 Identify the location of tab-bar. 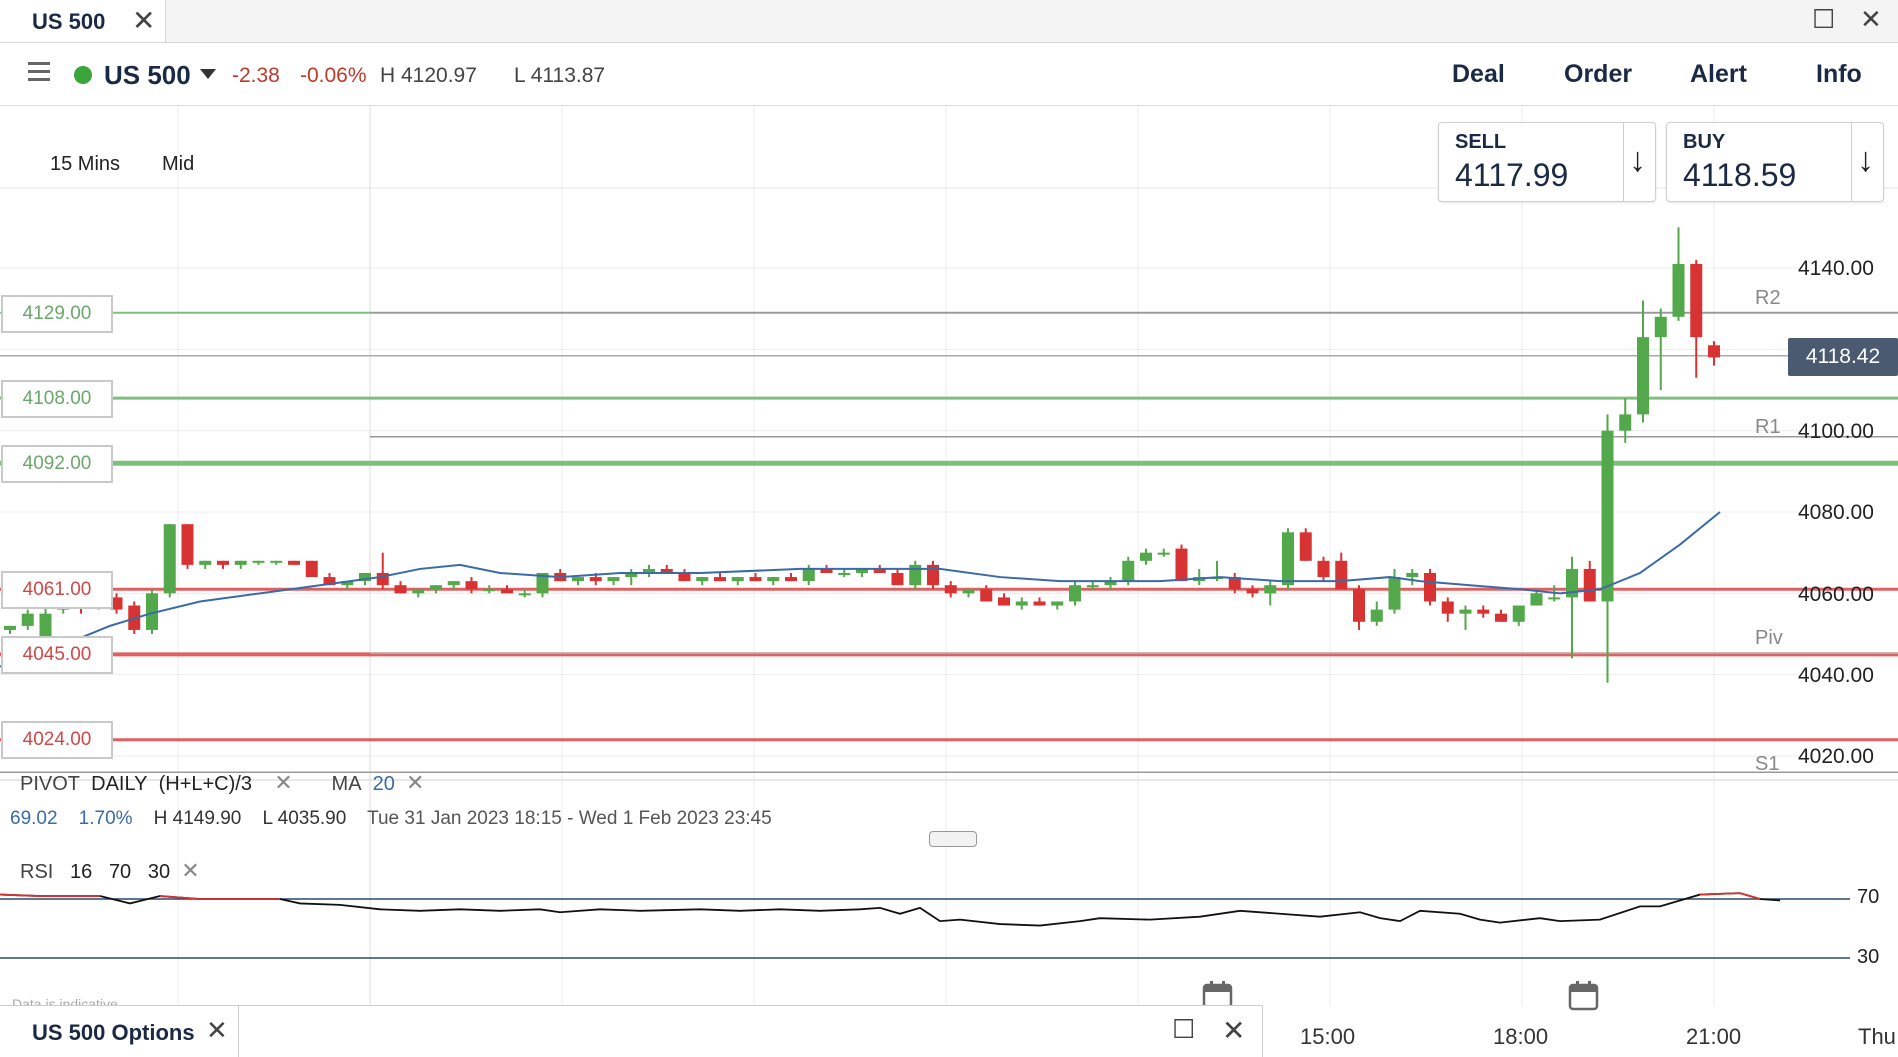
(949, 21).